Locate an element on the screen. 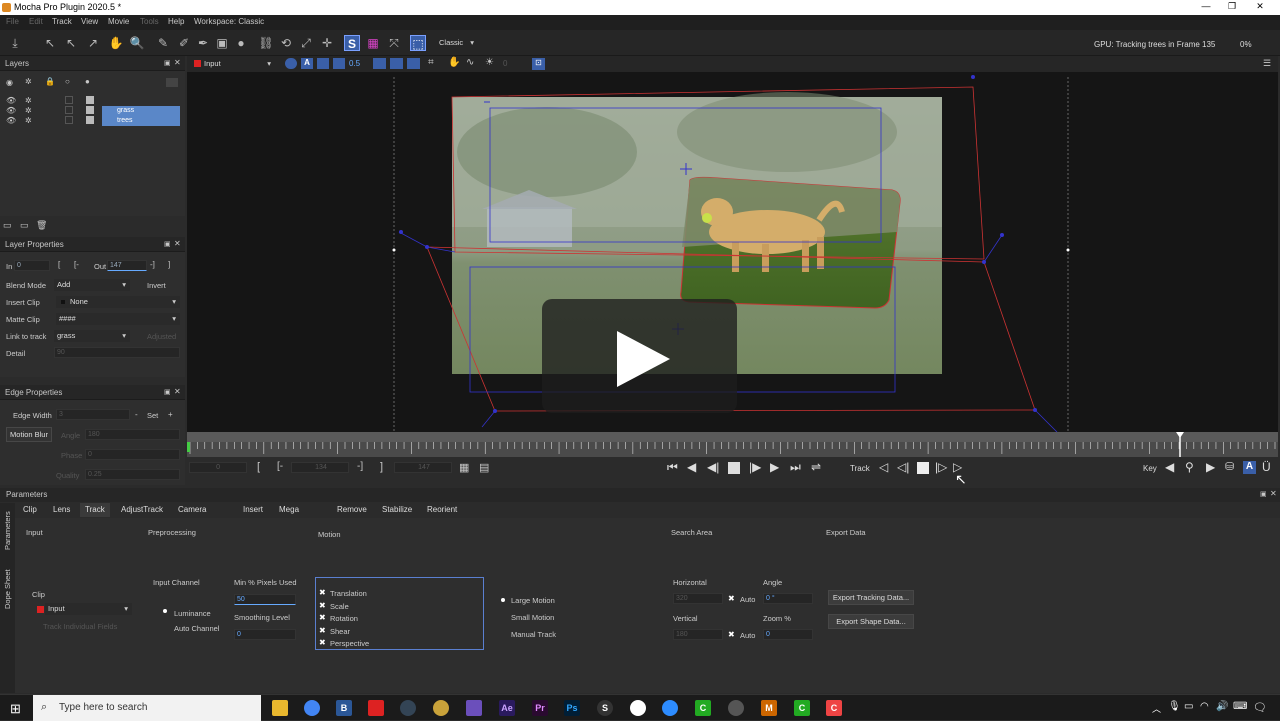 The height and width of the screenshot is (721, 1280). network-icon: ▭ is located at coordinates (1188, 706).